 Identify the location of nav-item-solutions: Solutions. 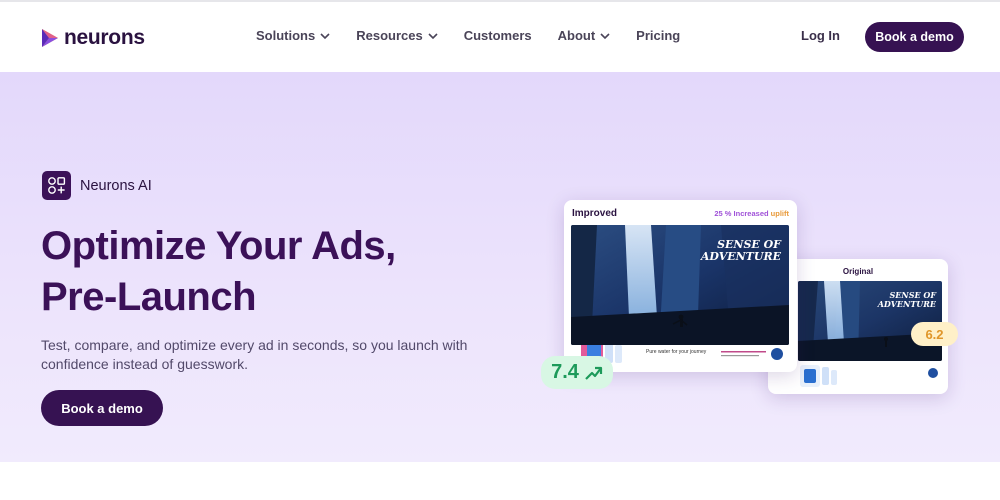
(293, 35).